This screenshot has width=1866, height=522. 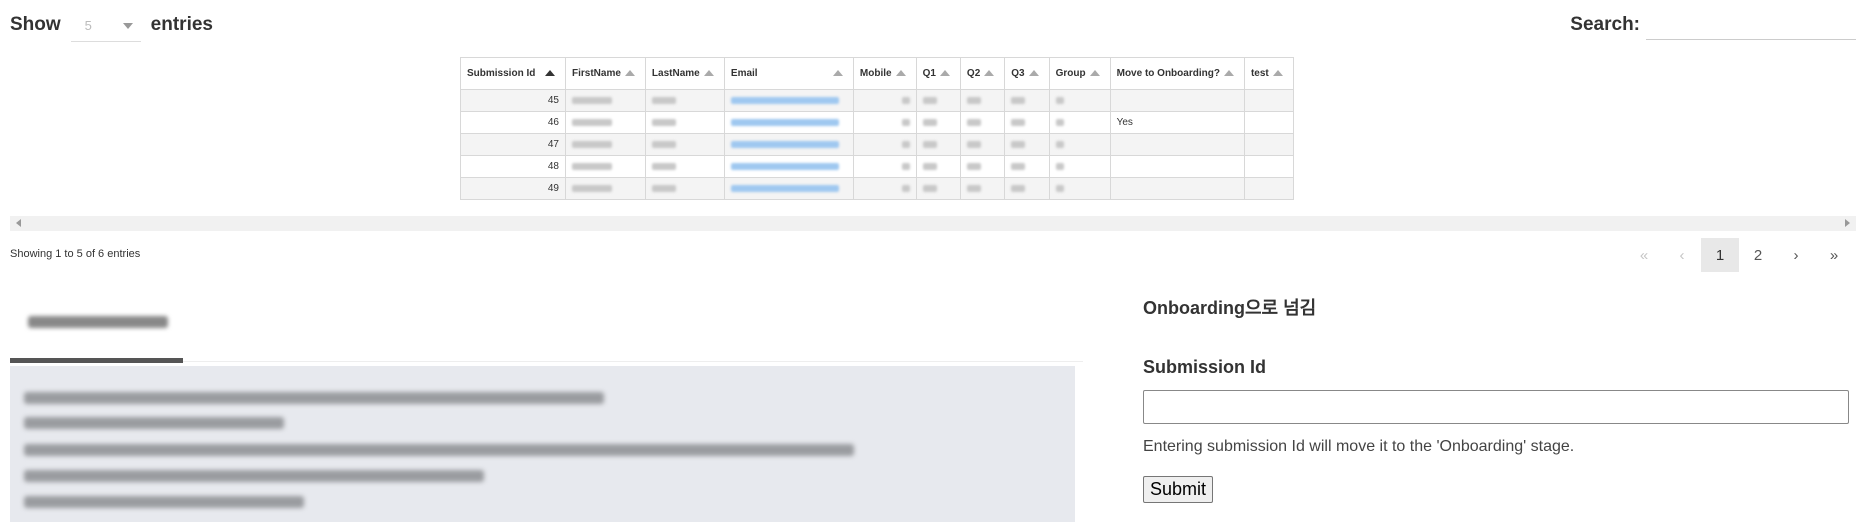 What do you see at coordinates (1178, 489) in the screenshot?
I see `submit-button: Submit` at bounding box center [1178, 489].